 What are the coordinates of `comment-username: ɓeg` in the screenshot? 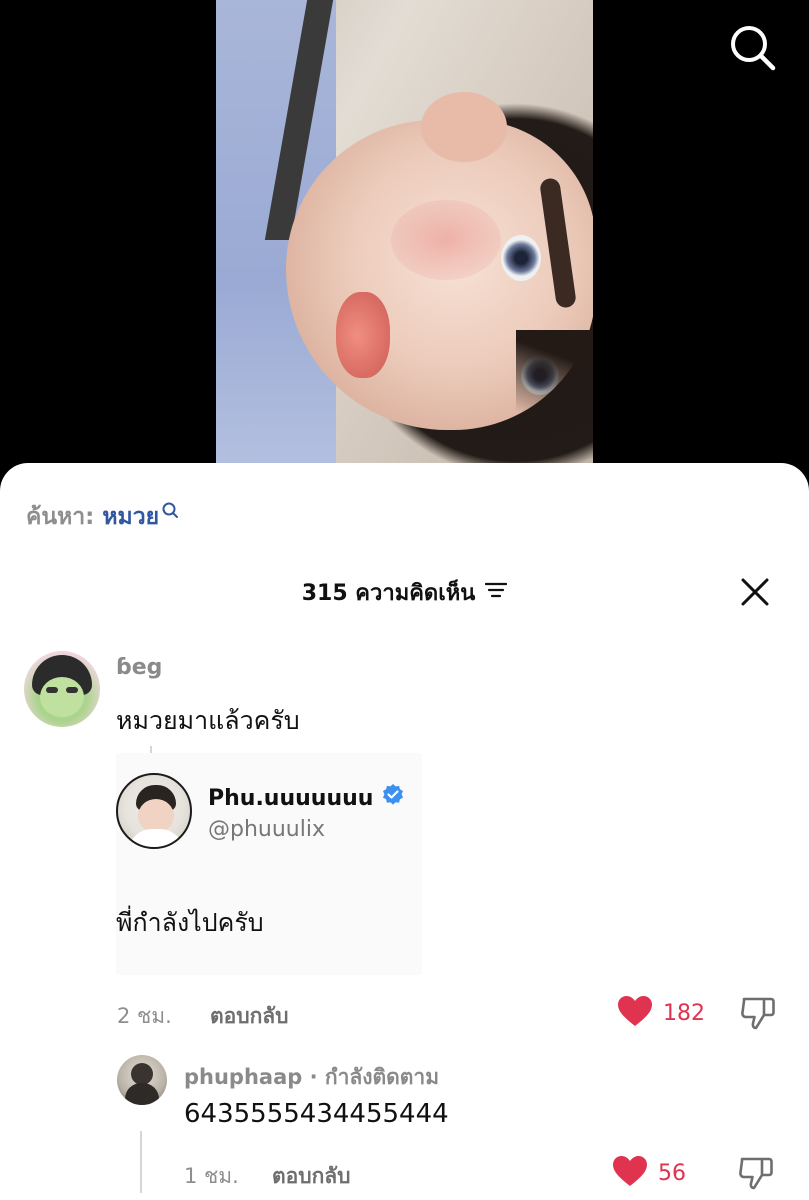 It's located at (139, 667).